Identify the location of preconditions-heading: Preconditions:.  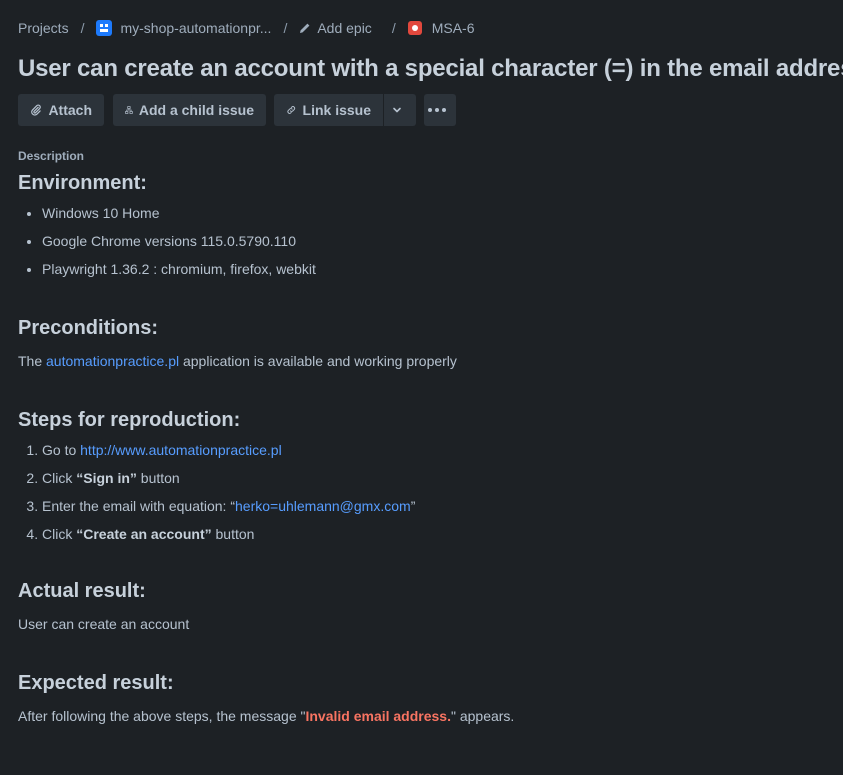
(88, 328).